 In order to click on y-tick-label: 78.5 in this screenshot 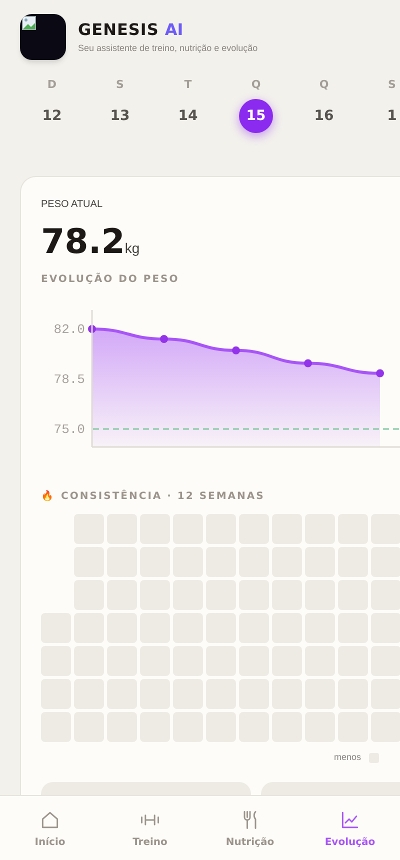, I will do `click(69, 379)`.